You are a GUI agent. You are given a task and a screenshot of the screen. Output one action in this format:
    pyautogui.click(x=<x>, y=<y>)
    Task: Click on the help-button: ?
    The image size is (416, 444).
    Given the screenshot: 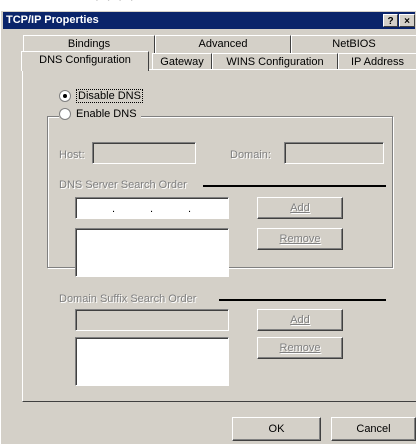 What is the action you would take?
    pyautogui.click(x=390, y=20)
    